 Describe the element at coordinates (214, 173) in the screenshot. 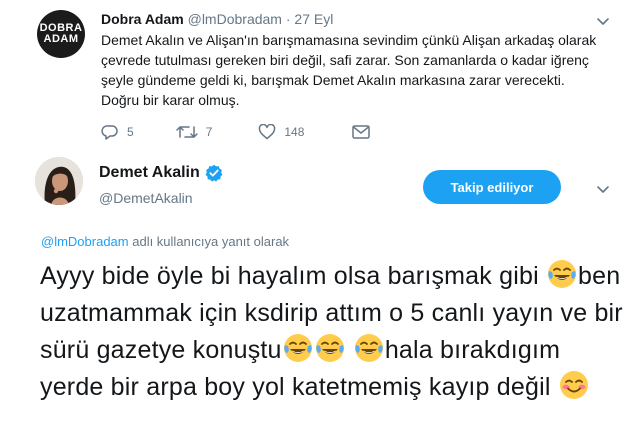

I see `verified-badge-icon` at that location.